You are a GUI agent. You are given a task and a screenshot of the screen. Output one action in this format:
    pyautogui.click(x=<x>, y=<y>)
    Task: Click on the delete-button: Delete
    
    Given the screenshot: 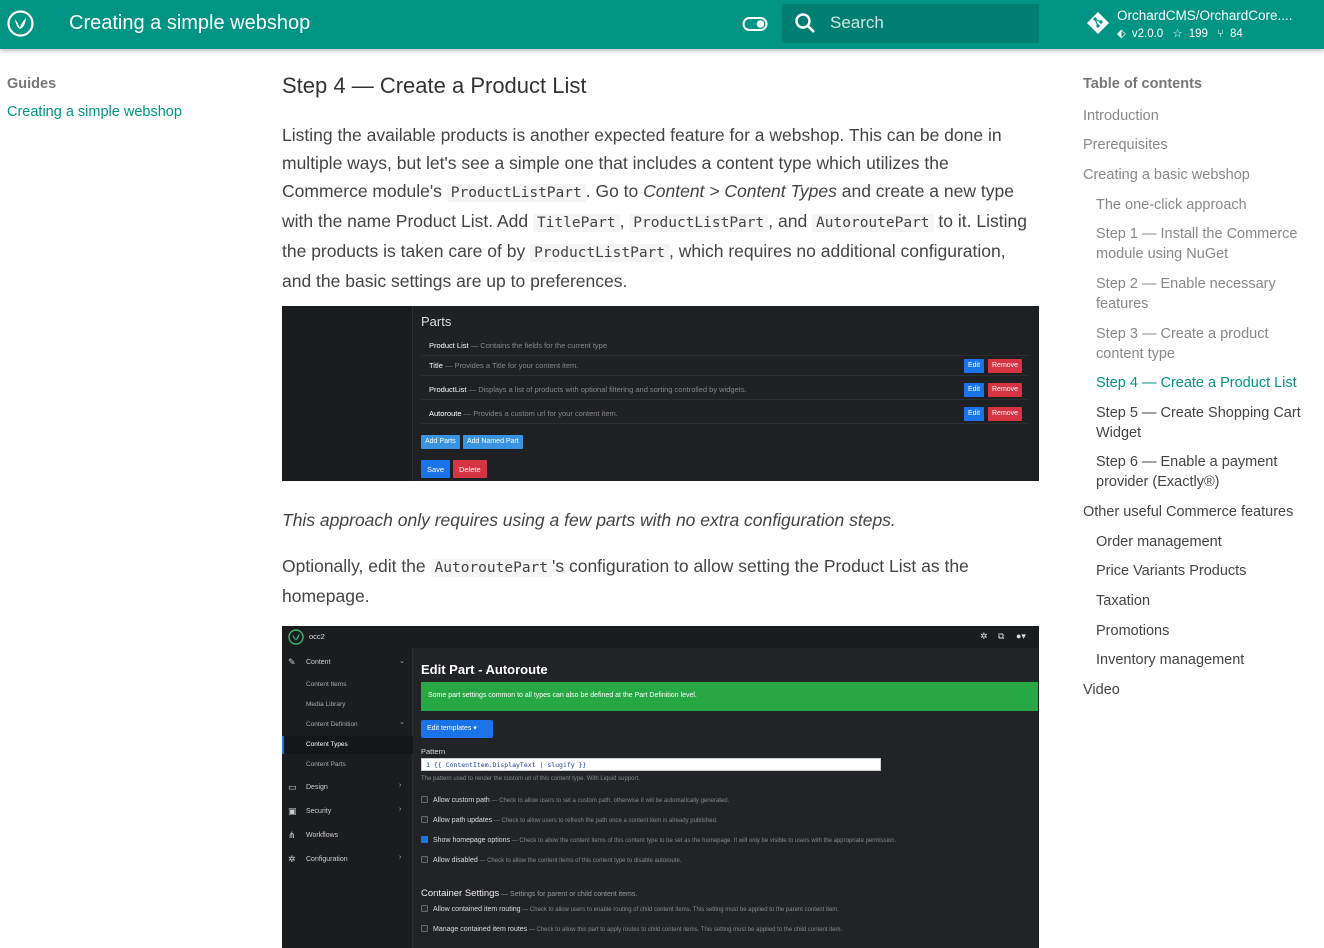 What is the action you would take?
    pyautogui.click(x=470, y=469)
    